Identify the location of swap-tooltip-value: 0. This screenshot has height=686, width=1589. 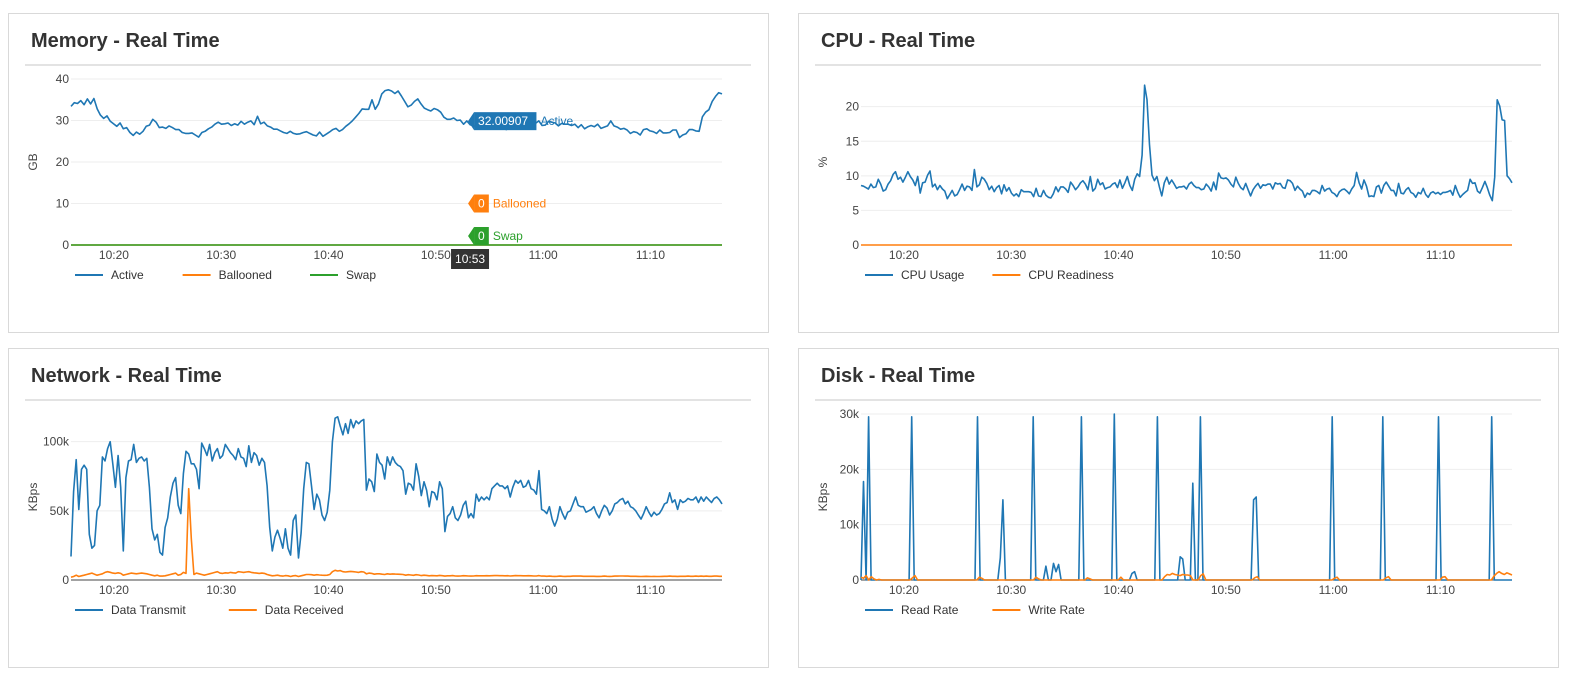
(481, 236).